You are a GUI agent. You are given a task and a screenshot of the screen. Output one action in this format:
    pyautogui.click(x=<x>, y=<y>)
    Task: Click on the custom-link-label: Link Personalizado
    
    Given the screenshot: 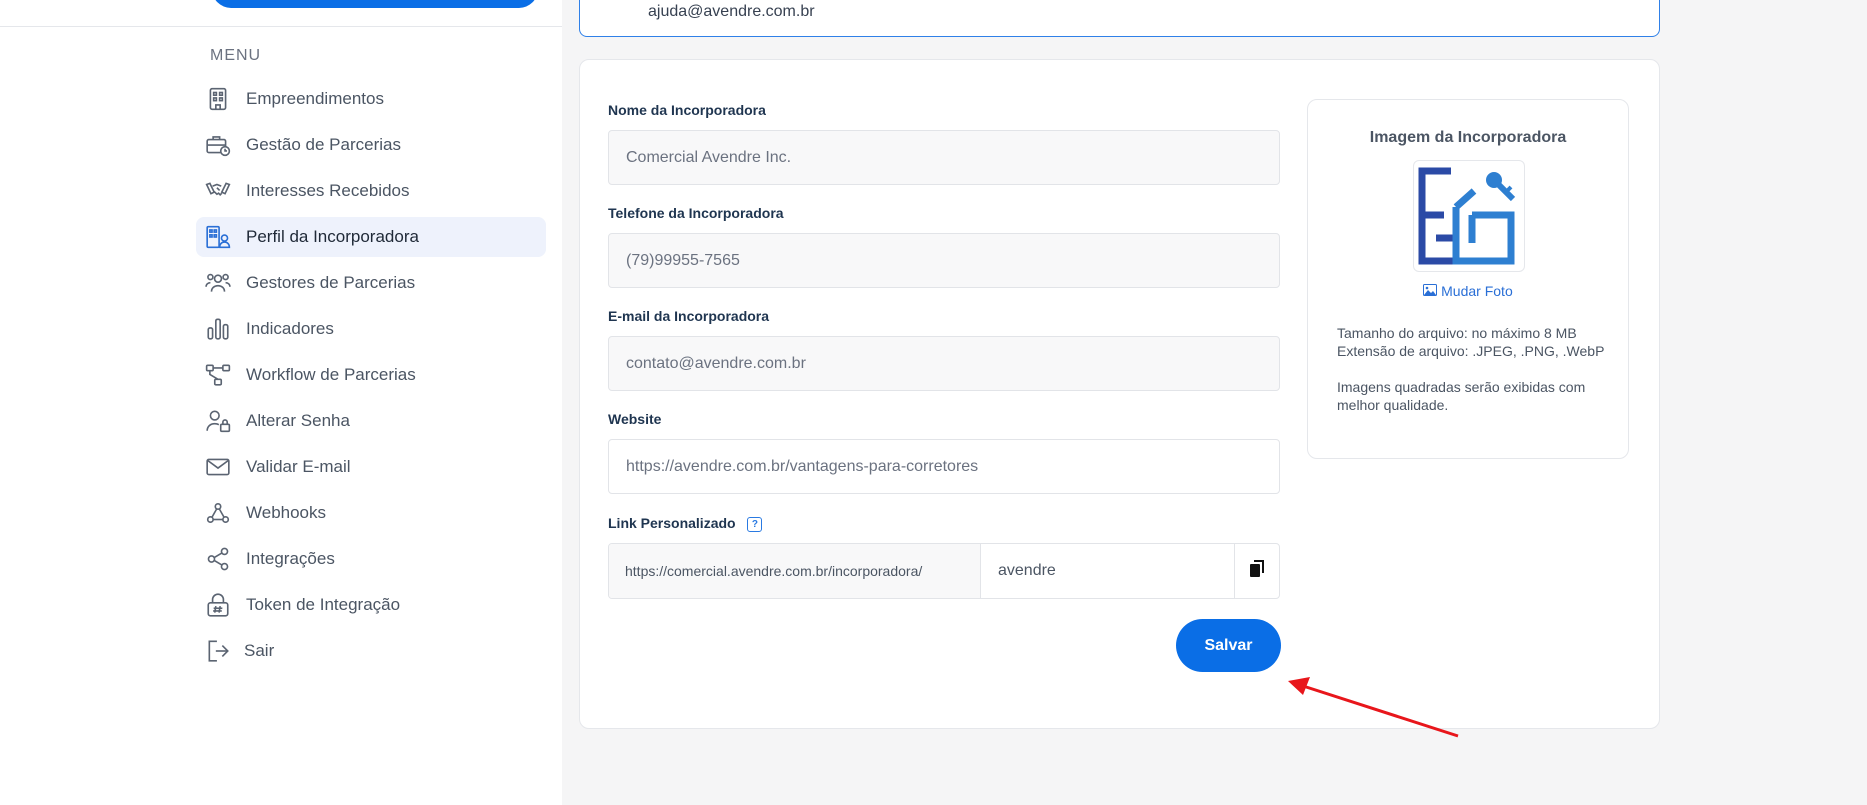 What is the action you would take?
    pyautogui.click(x=672, y=523)
    